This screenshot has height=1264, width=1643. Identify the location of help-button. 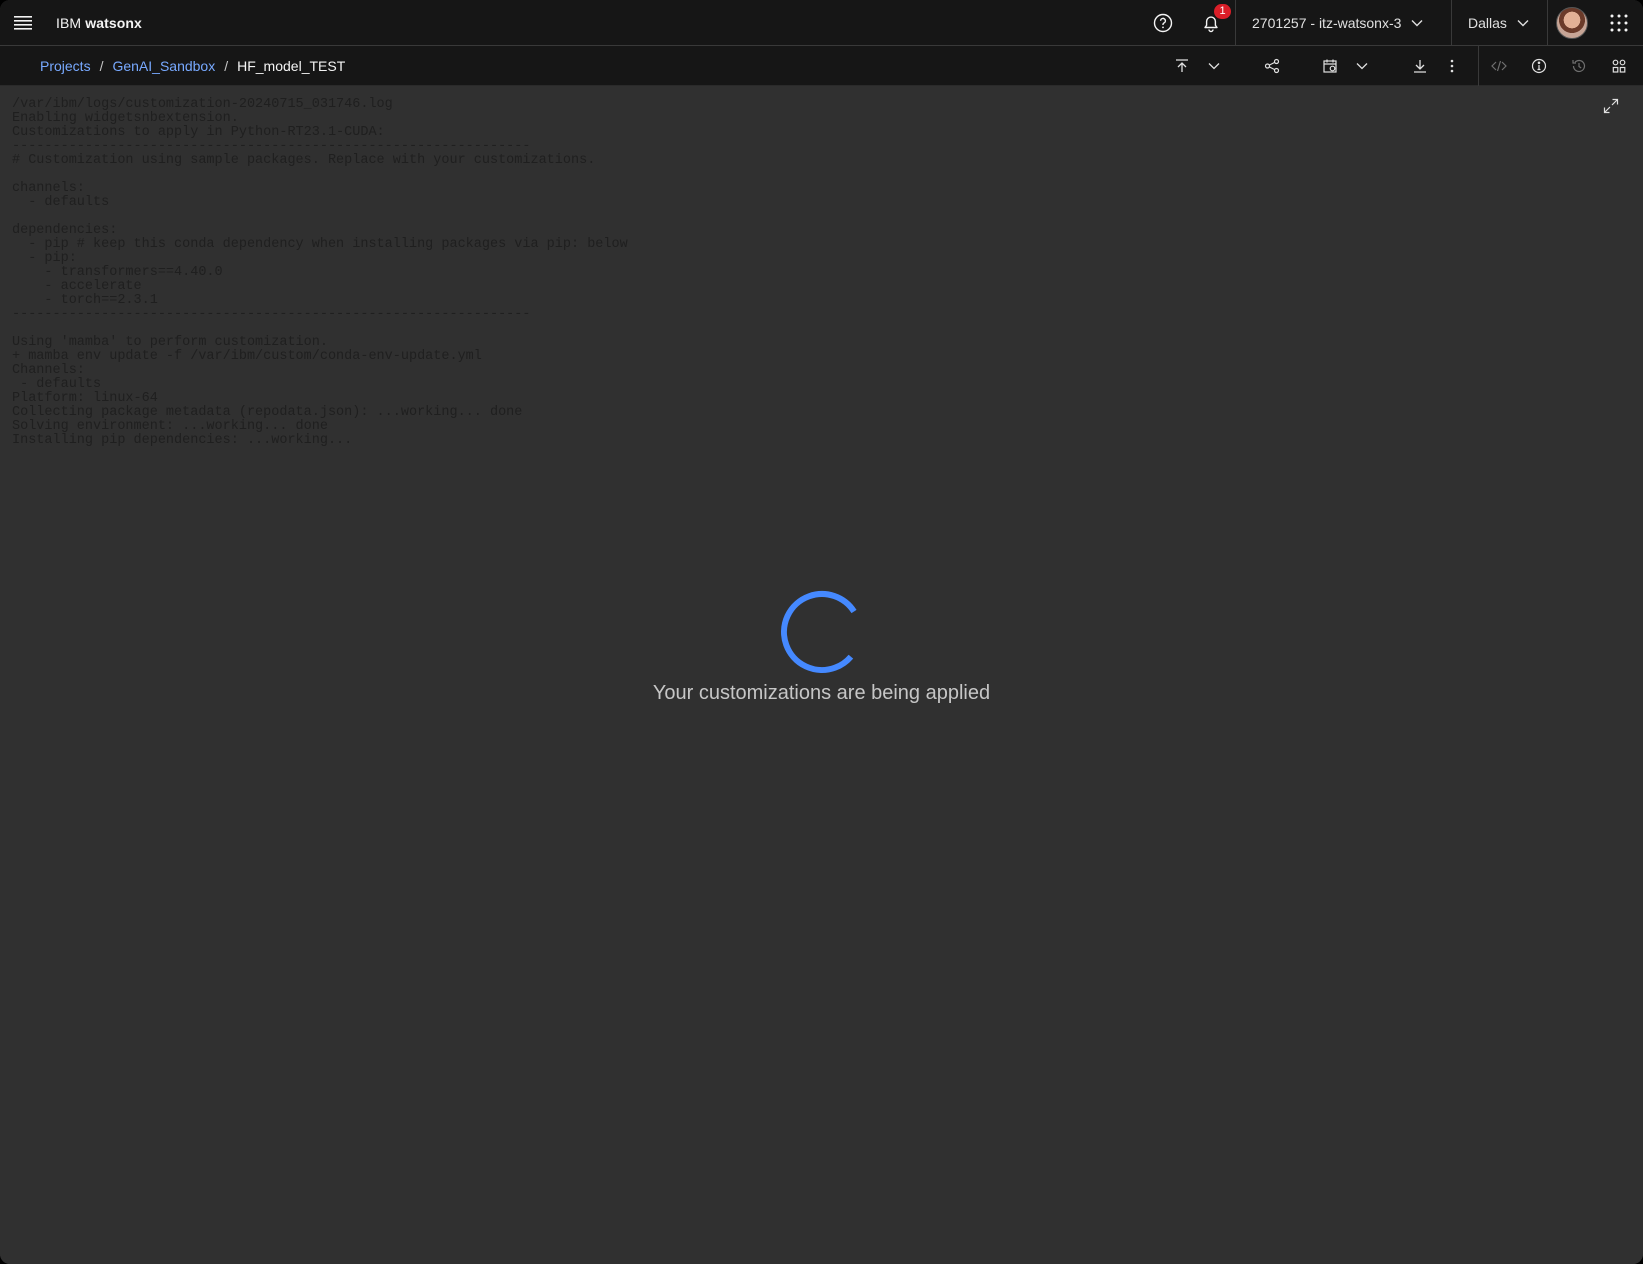
(1163, 23).